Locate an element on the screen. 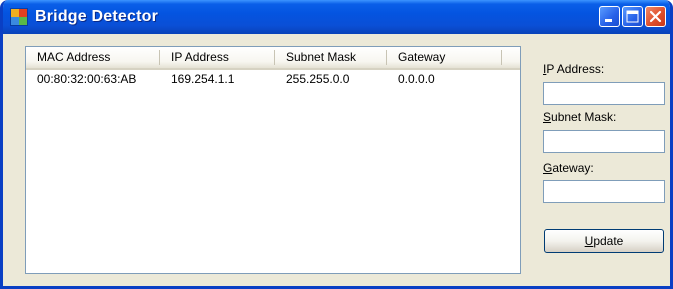  column-header-label: Gateway is located at coordinates (422, 57).